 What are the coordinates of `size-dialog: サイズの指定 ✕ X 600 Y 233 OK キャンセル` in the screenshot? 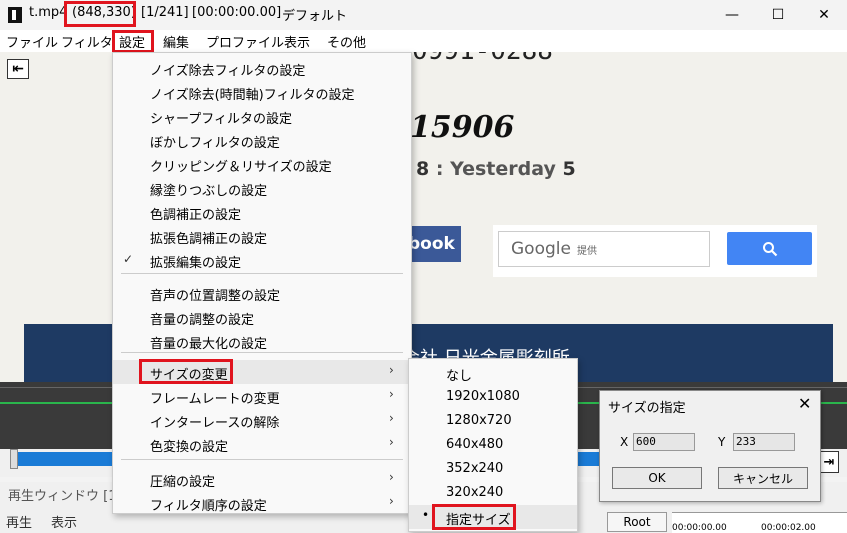 It's located at (710, 446).